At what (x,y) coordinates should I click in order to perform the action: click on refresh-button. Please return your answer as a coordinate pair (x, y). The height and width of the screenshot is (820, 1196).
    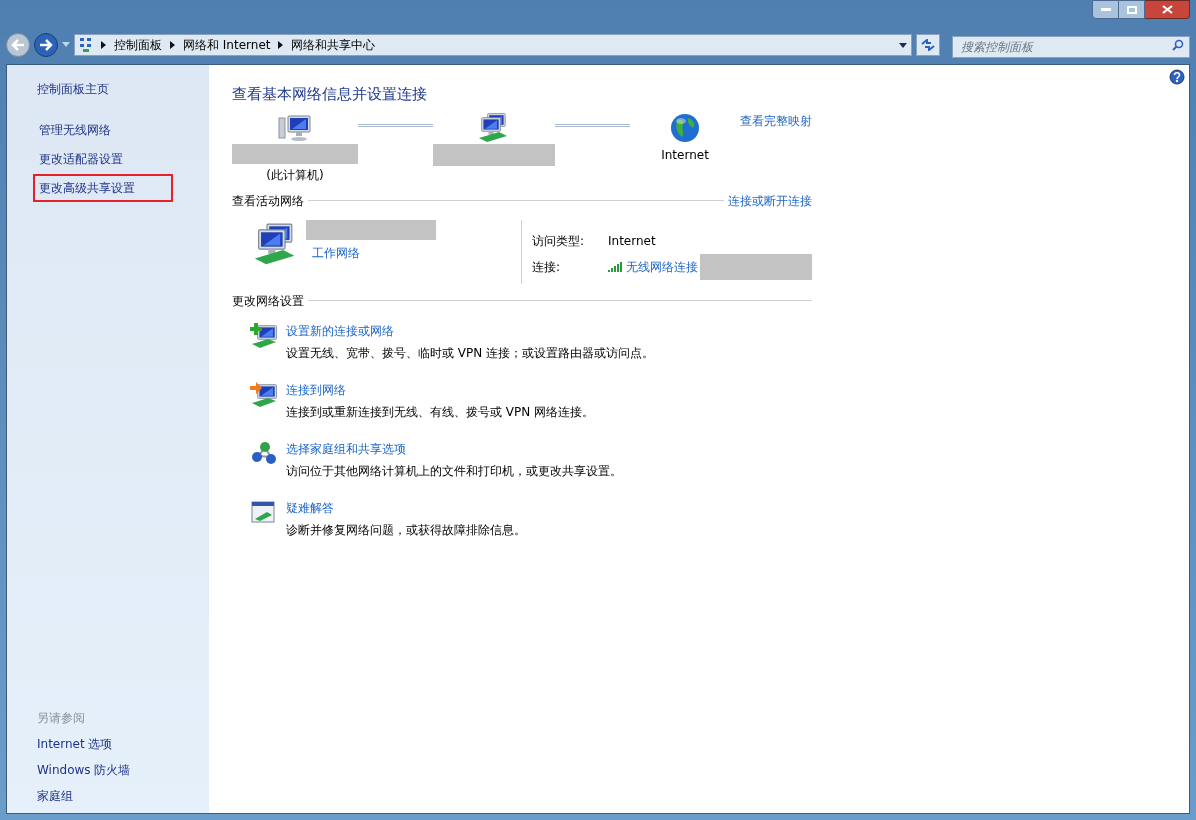
    Looking at the image, I should click on (928, 45).